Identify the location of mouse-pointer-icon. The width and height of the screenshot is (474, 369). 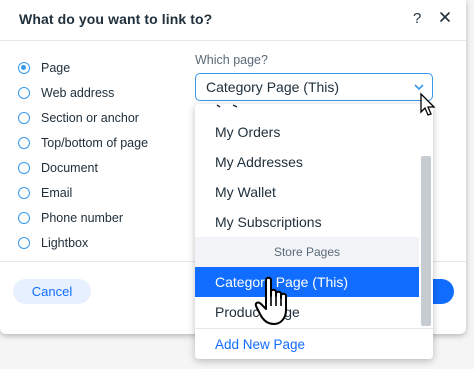
(428, 104).